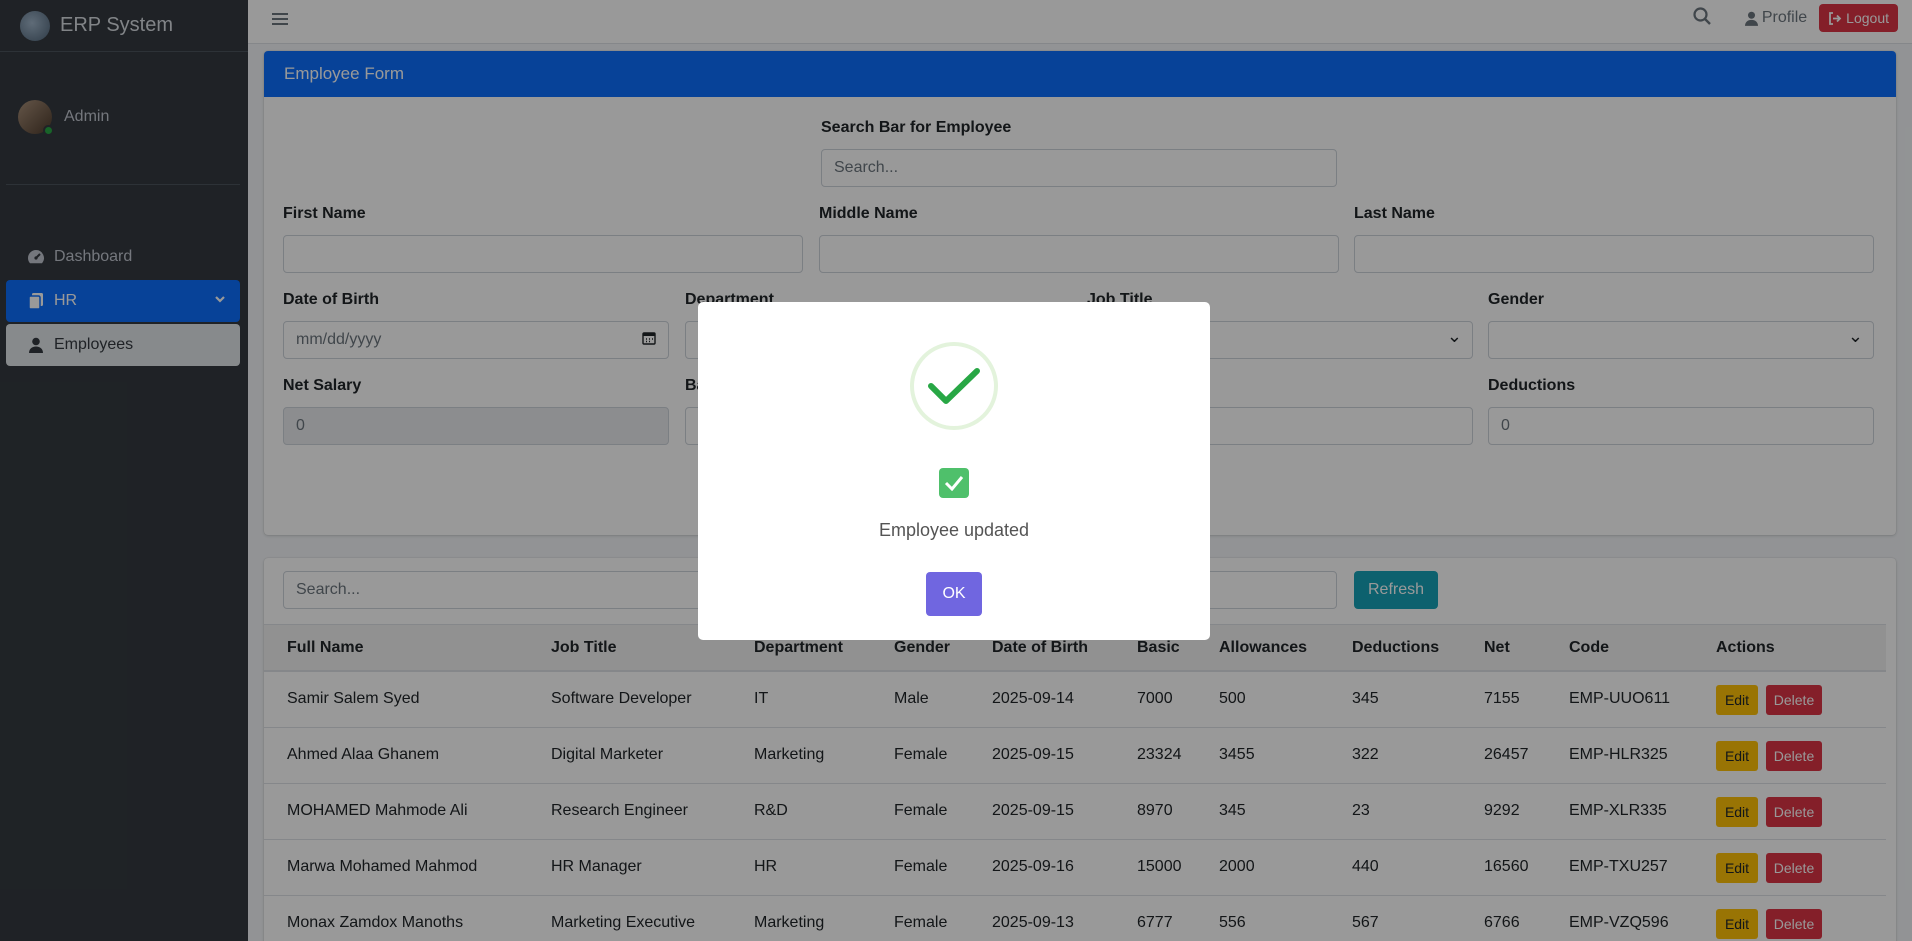 This screenshot has height=941, width=1912. Describe the element at coordinates (954, 530) in the screenshot. I see `dialog-message: Employee updated` at that location.